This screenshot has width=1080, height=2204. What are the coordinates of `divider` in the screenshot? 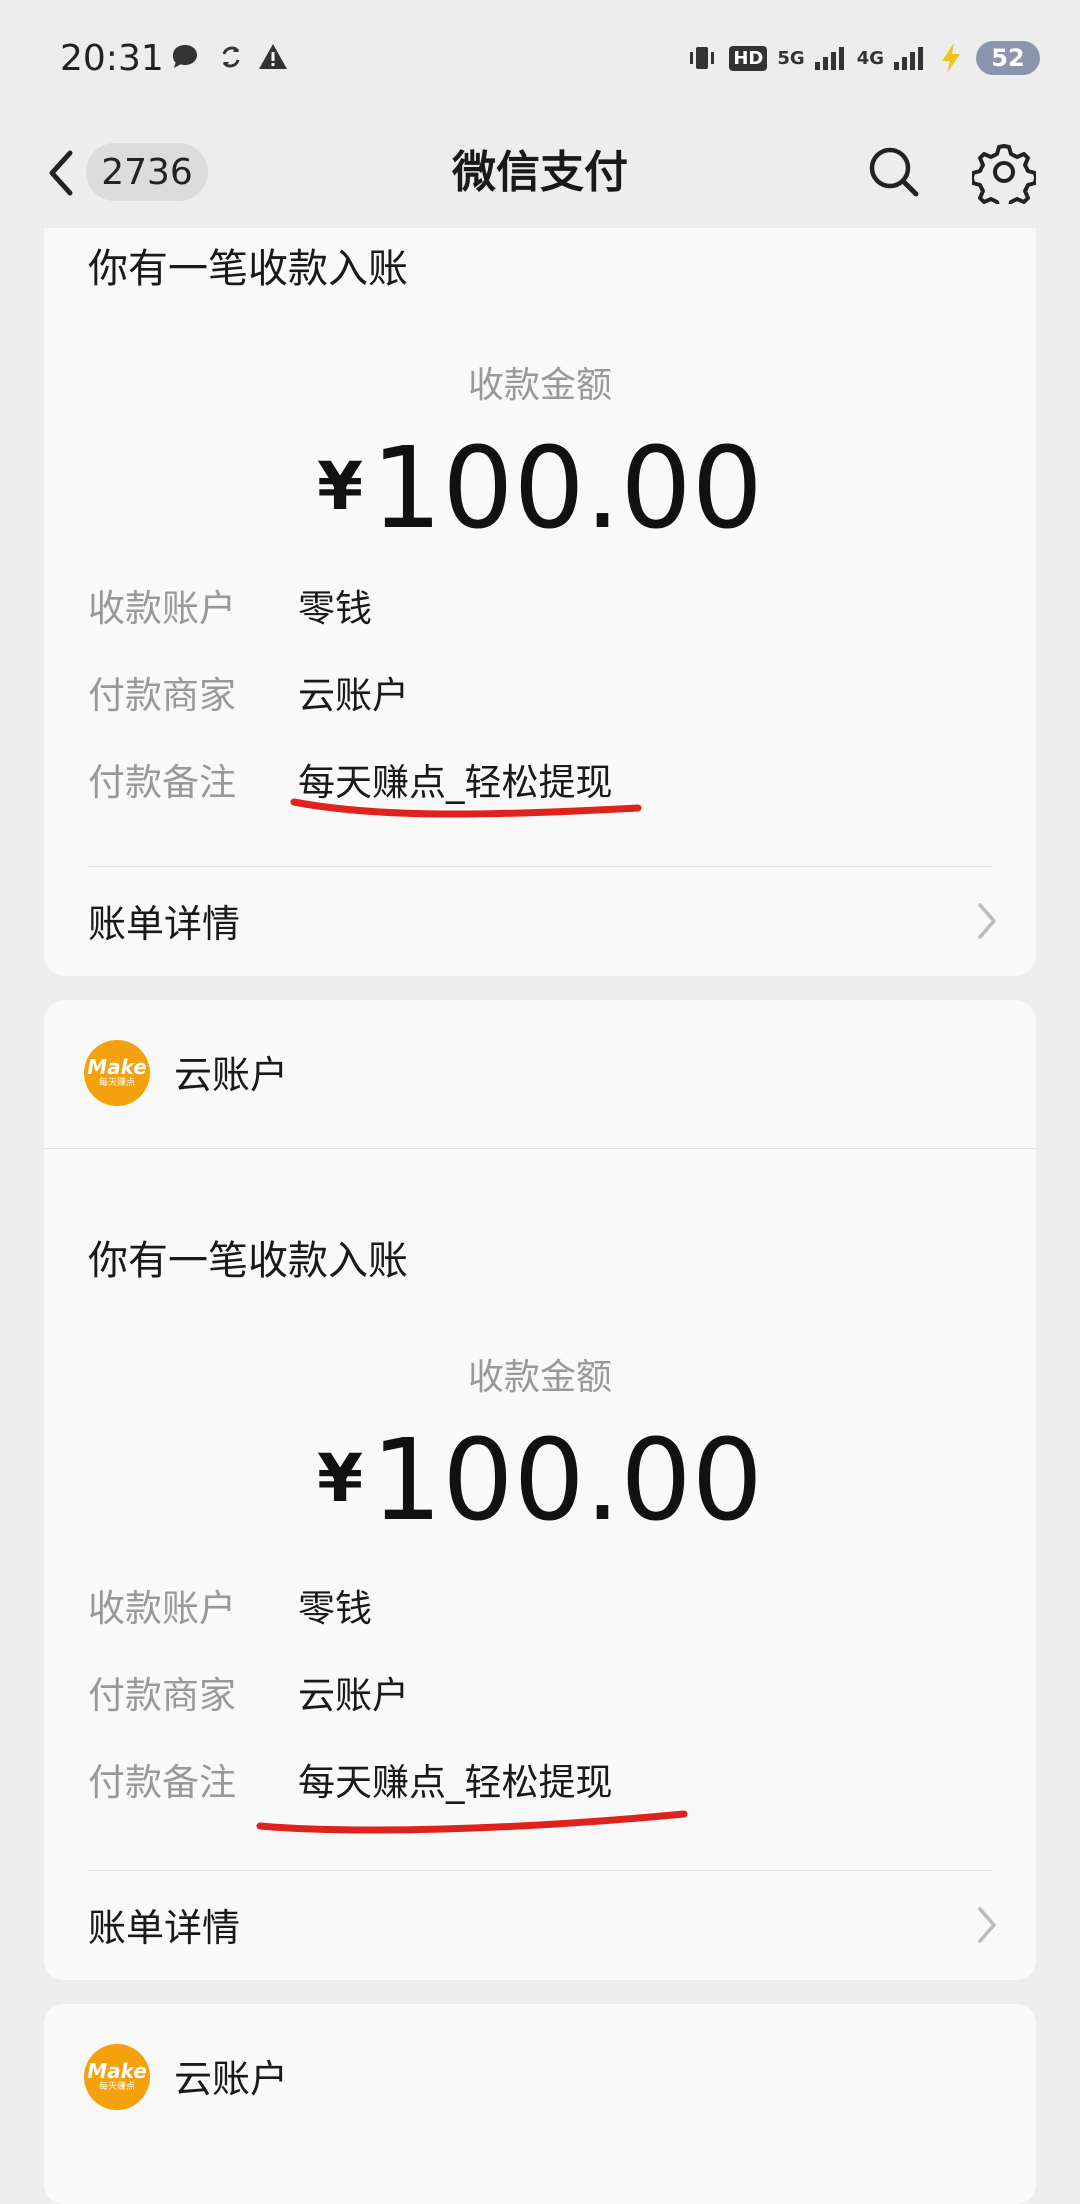 It's located at (540, 1148).